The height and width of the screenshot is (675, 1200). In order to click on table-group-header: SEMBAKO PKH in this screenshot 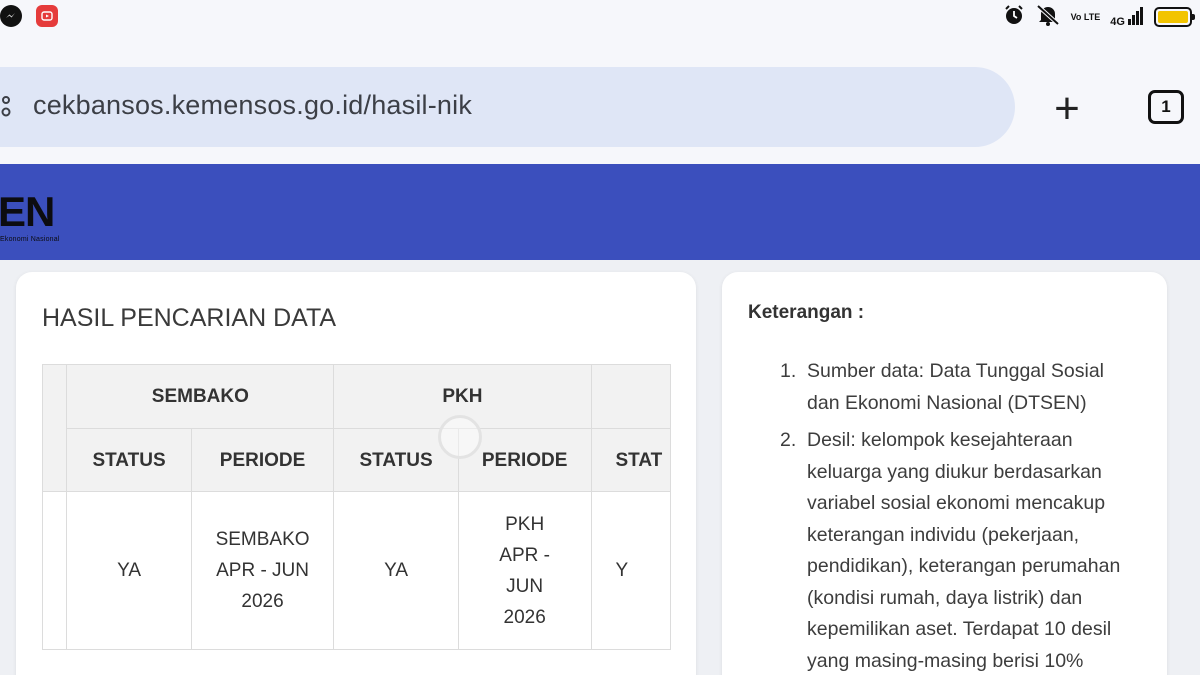, I will do `click(356, 428)`.